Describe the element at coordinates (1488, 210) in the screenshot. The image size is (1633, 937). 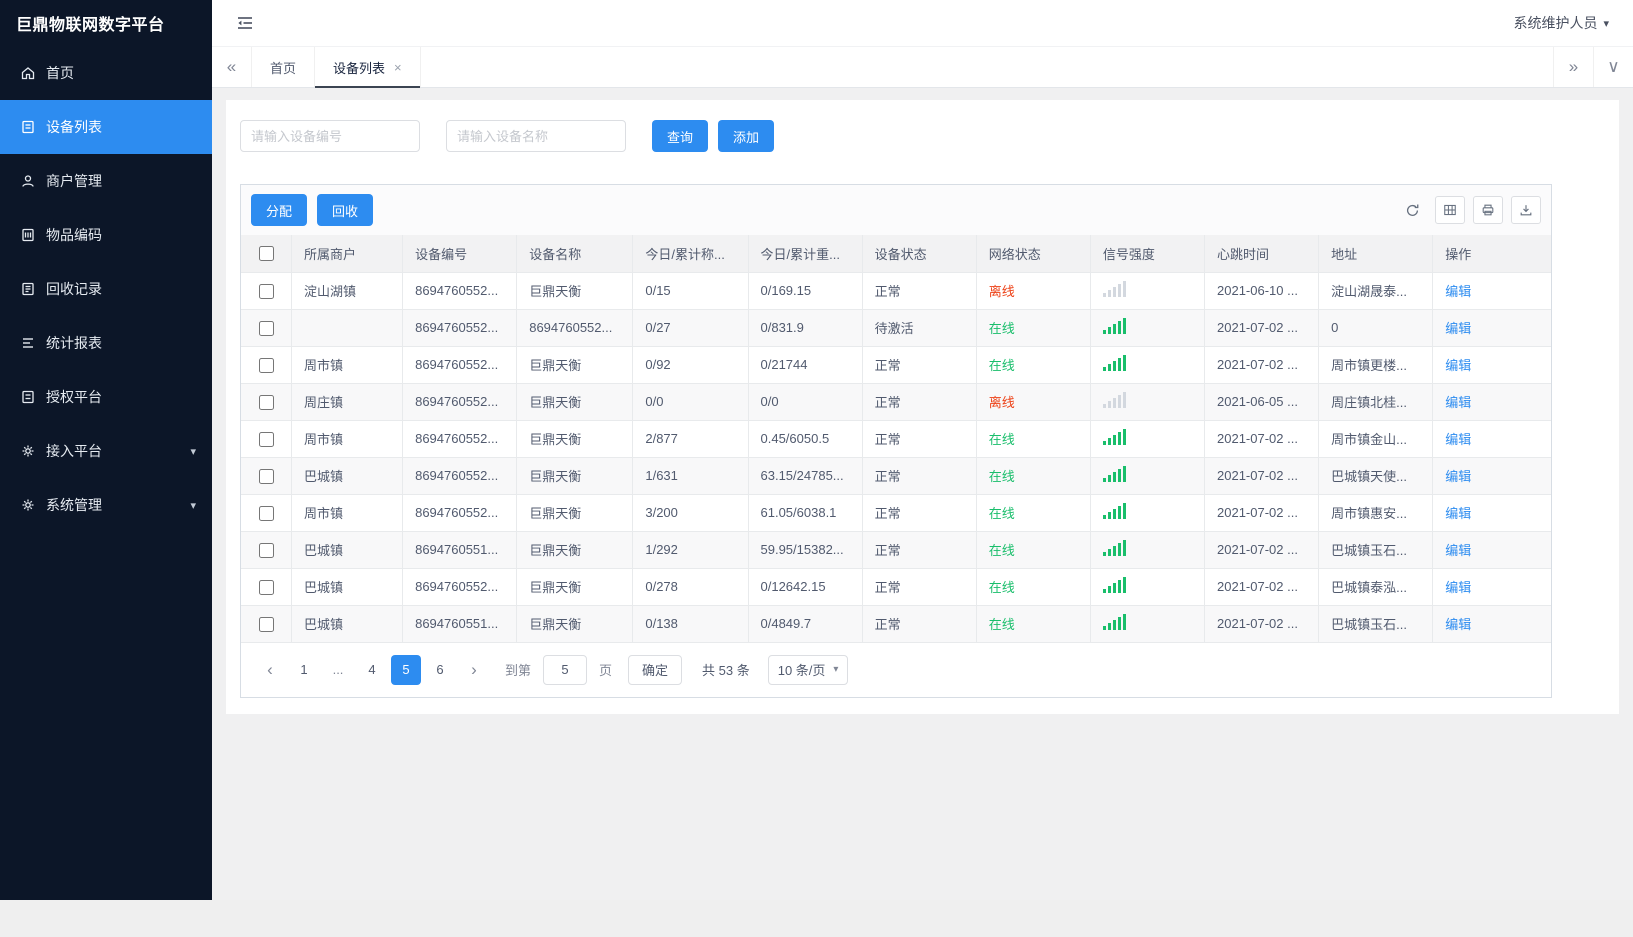
I see `print-icon` at that location.